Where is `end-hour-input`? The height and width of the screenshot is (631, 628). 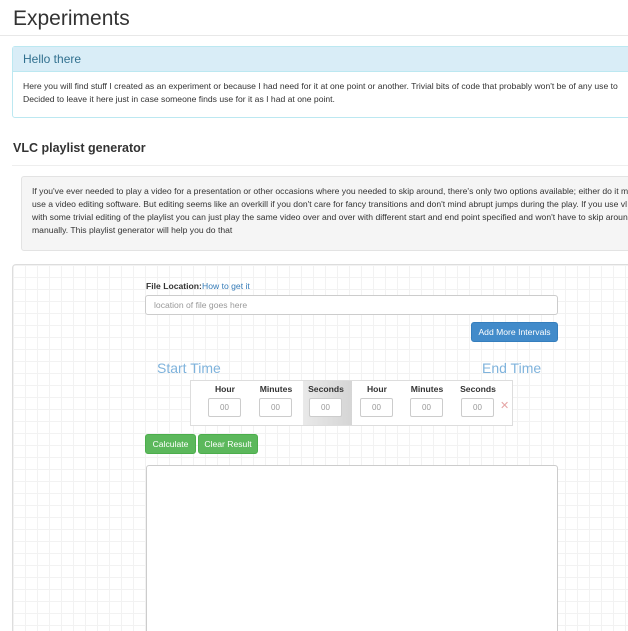
end-hour-input is located at coordinates (376, 407).